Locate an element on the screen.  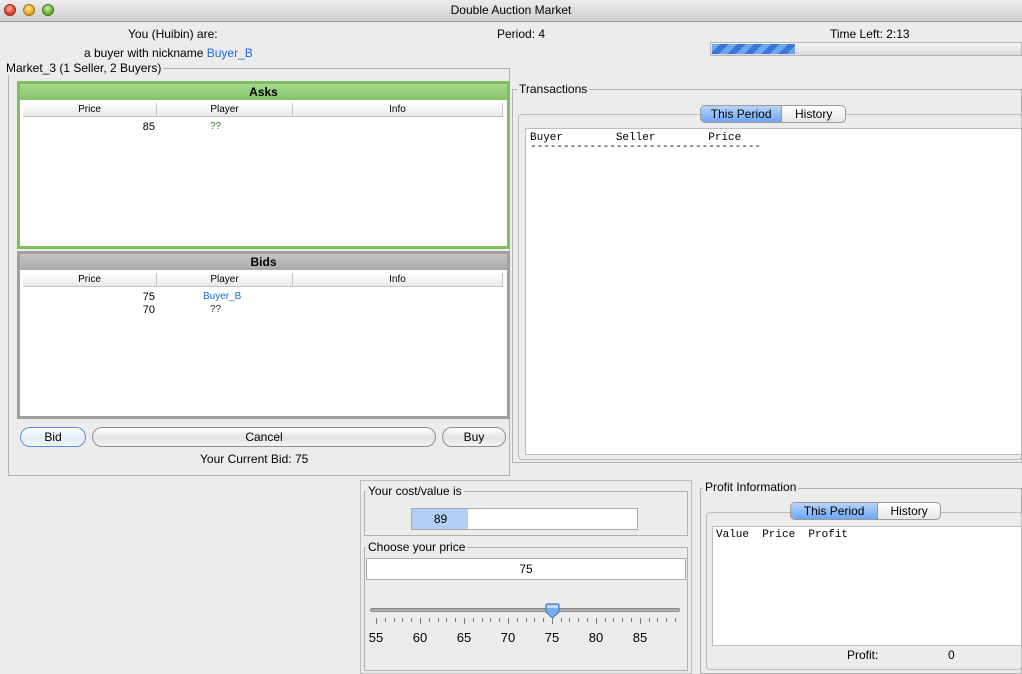
slider-thumb-icon is located at coordinates (552, 611).